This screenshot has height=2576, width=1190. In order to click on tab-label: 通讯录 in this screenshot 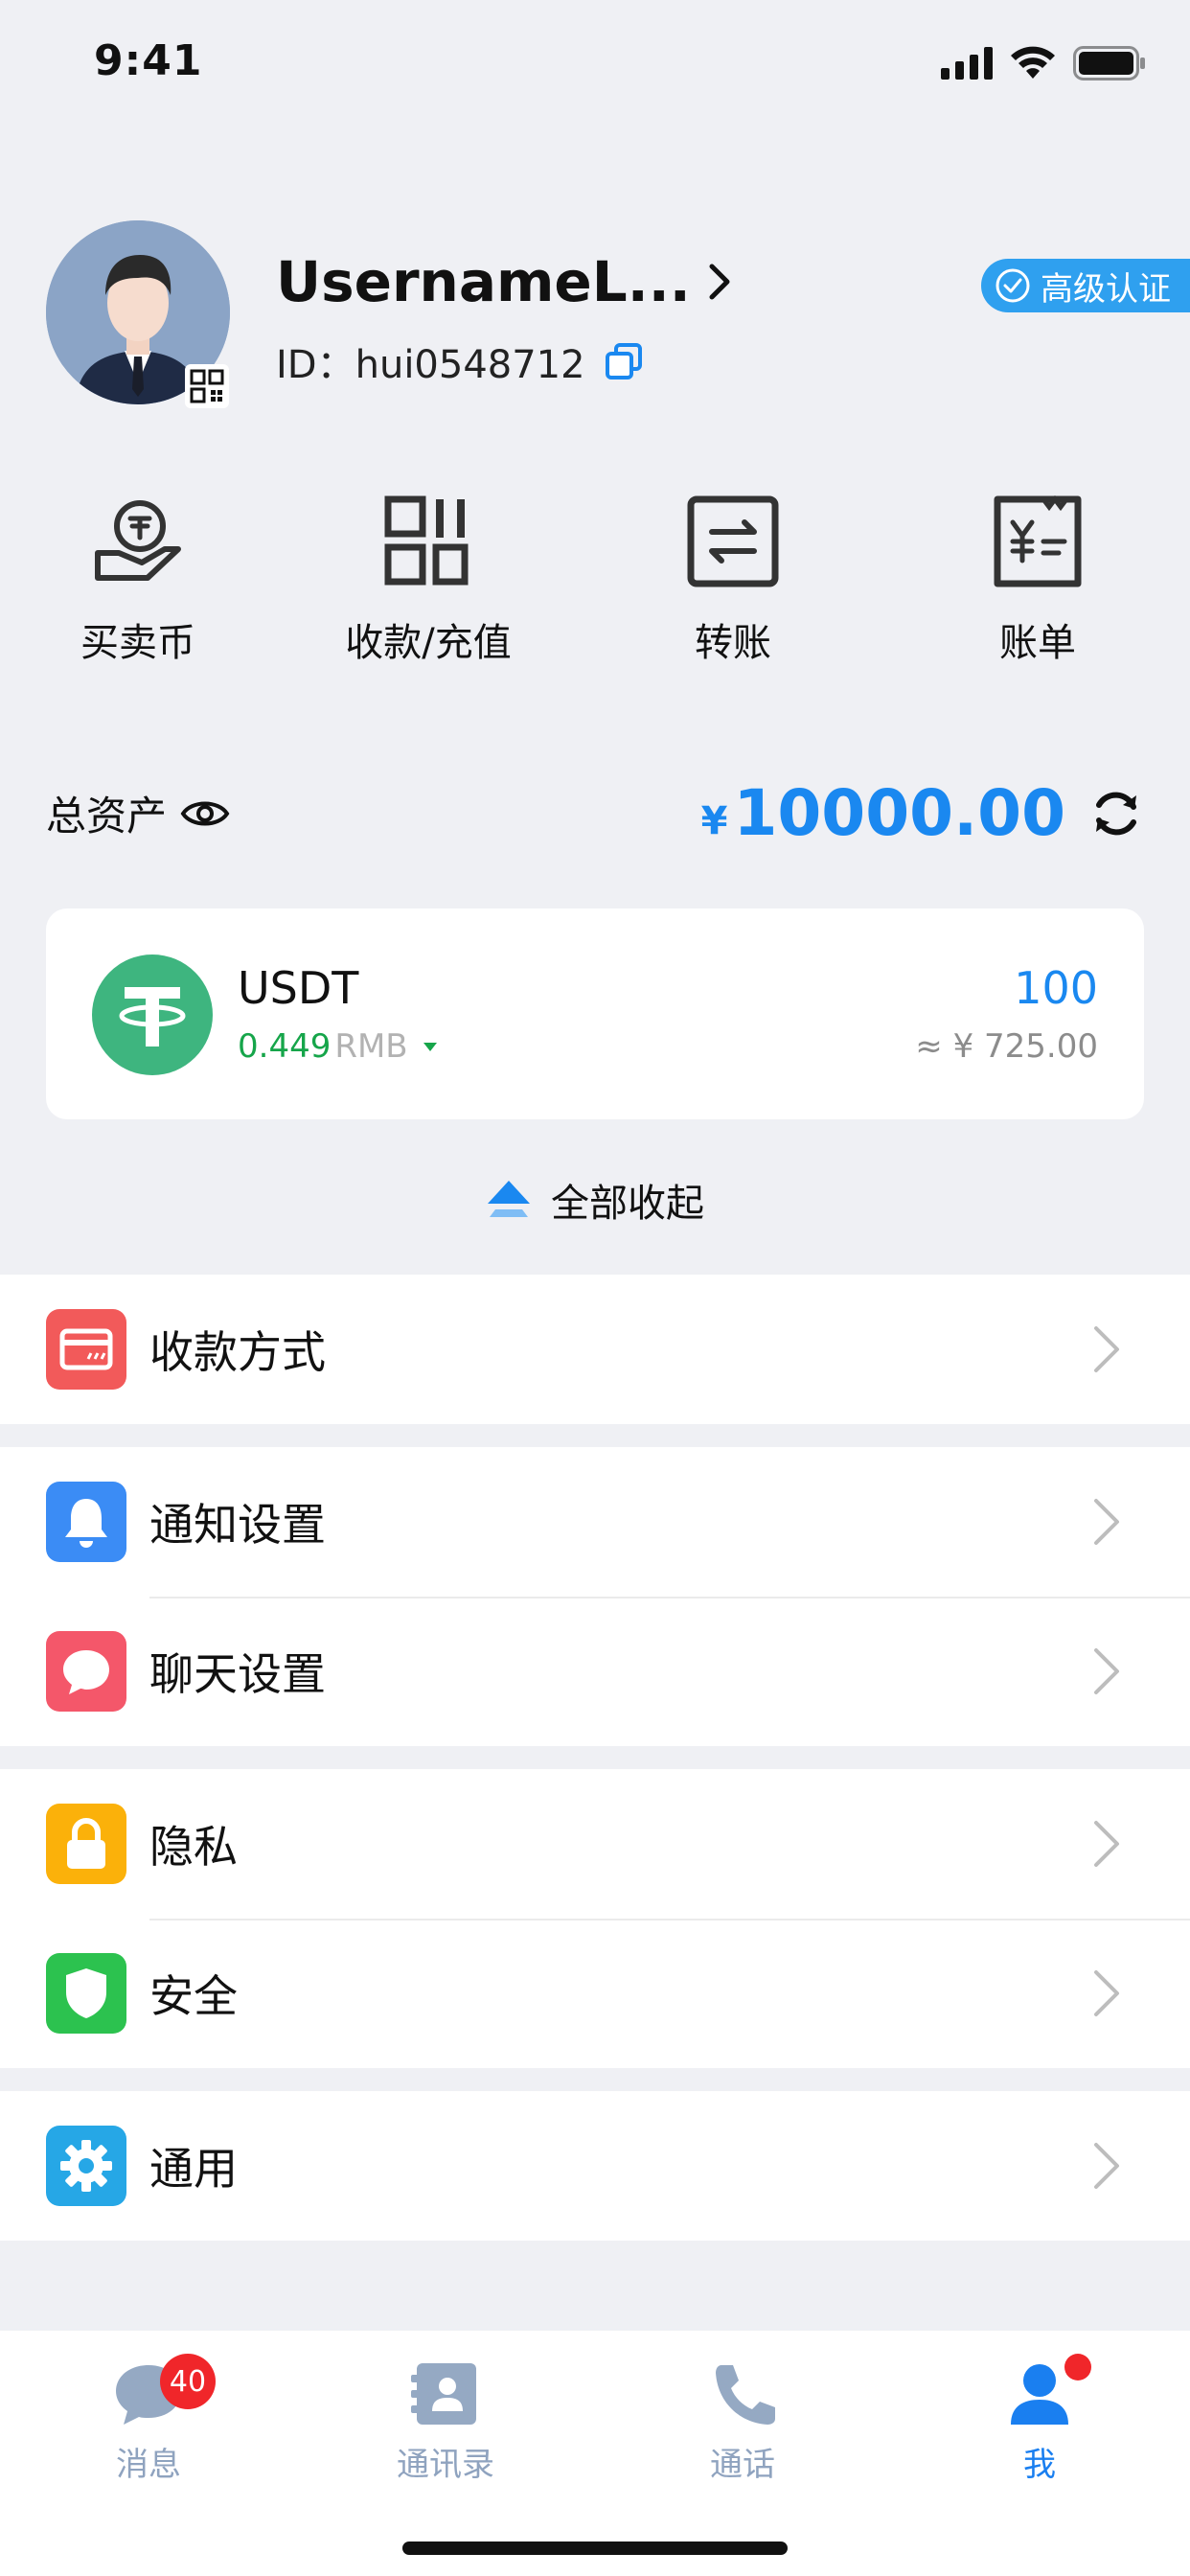, I will do `click(445, 2465)`.